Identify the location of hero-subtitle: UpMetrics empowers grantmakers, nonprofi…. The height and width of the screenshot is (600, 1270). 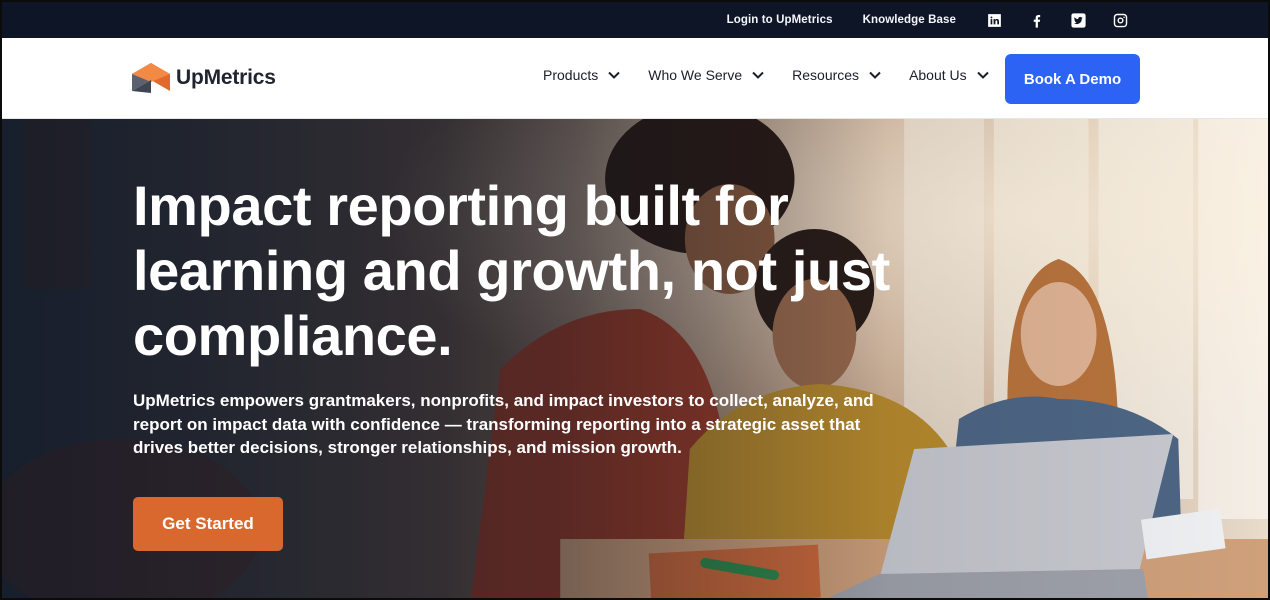
(503, 424).